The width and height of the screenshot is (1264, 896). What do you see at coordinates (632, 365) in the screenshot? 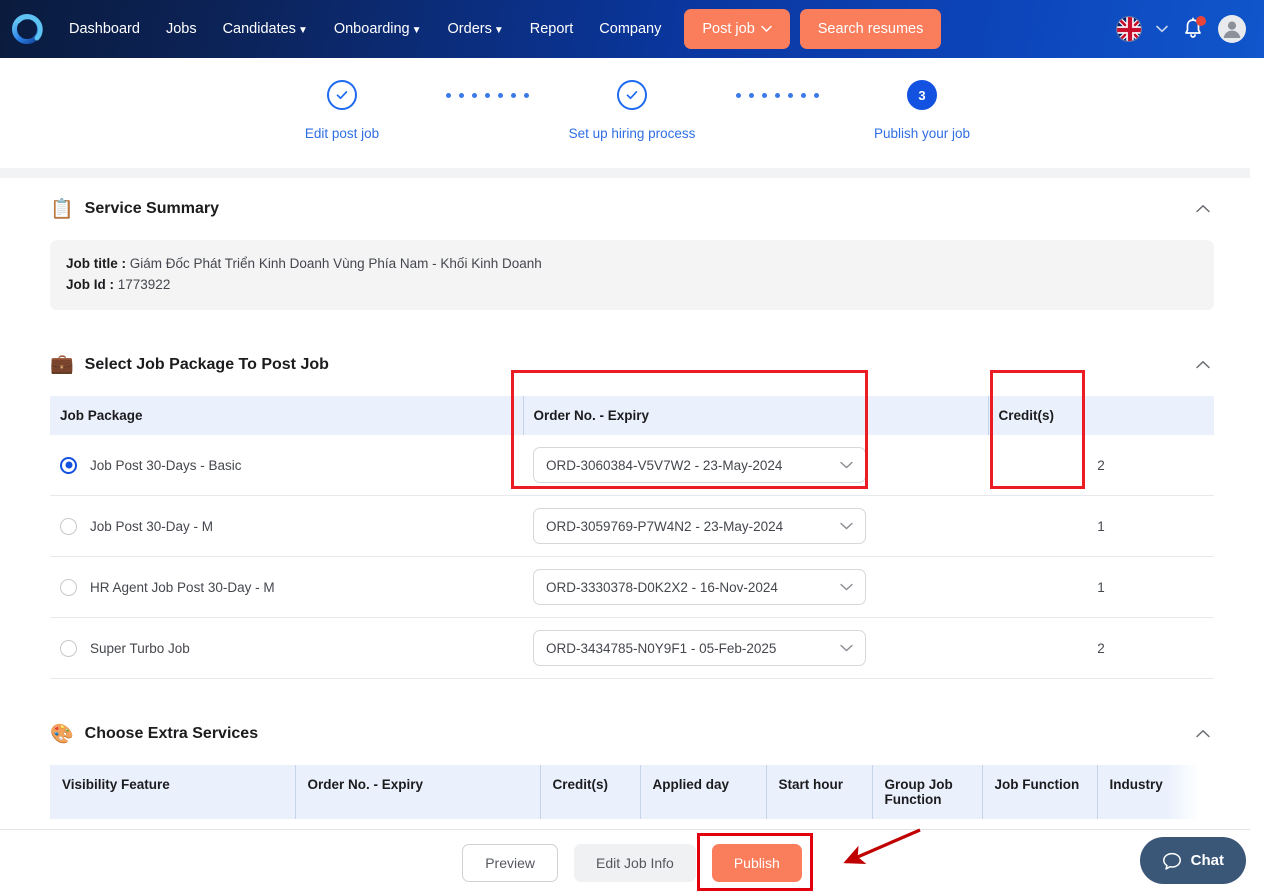
I see `job-package-header: 💼 Select Job Package To Post Job` at bounding box center [632, 365].